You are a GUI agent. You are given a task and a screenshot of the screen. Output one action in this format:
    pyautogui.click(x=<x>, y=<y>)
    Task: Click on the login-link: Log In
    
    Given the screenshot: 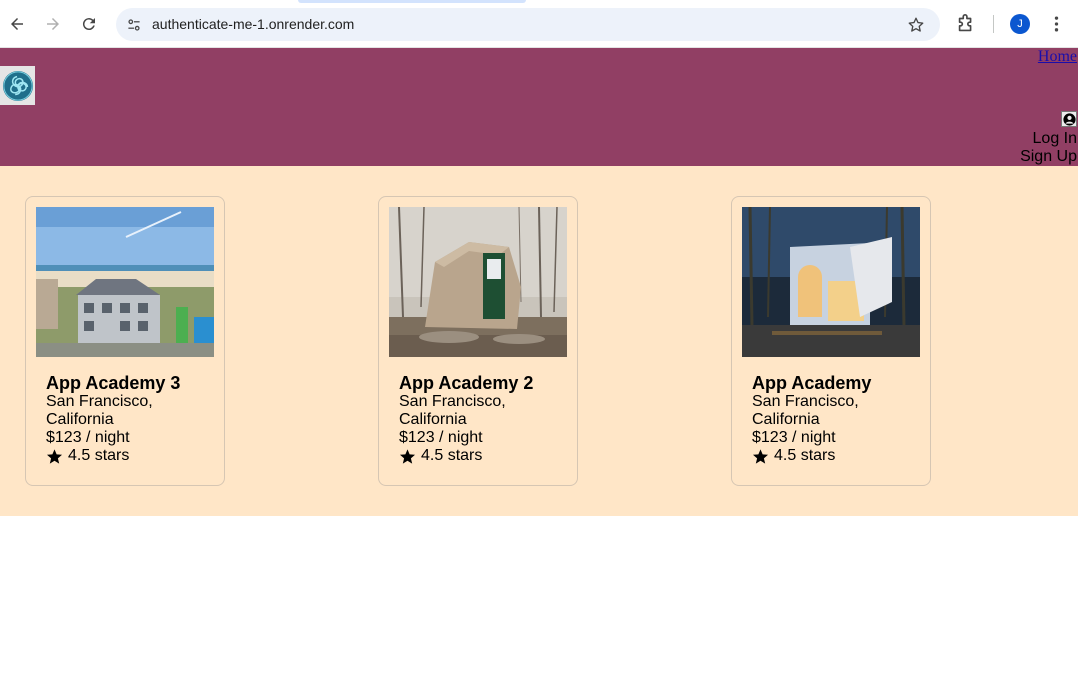 What is the action you would take?
    pyautogui.click(x=1055, y=139)
    